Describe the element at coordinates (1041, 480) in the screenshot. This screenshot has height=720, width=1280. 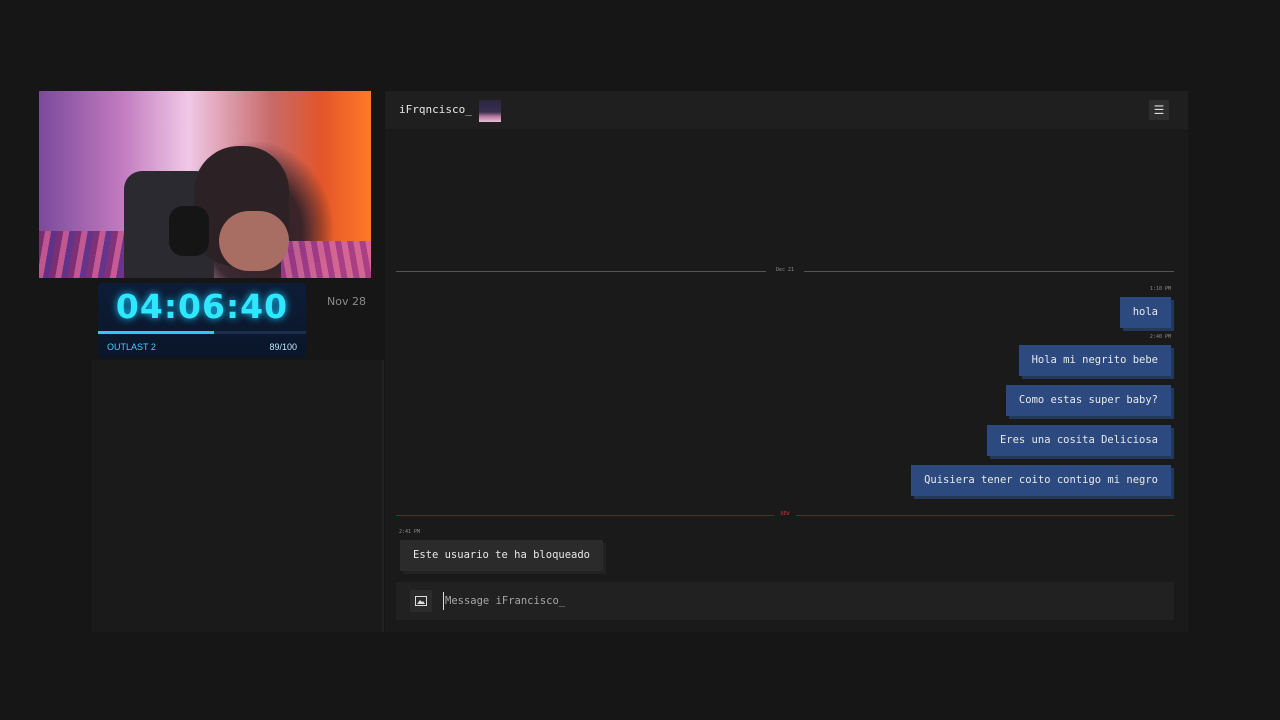
I see `message-bubble: Quisiera tener coito contigo mi negro` at that location.